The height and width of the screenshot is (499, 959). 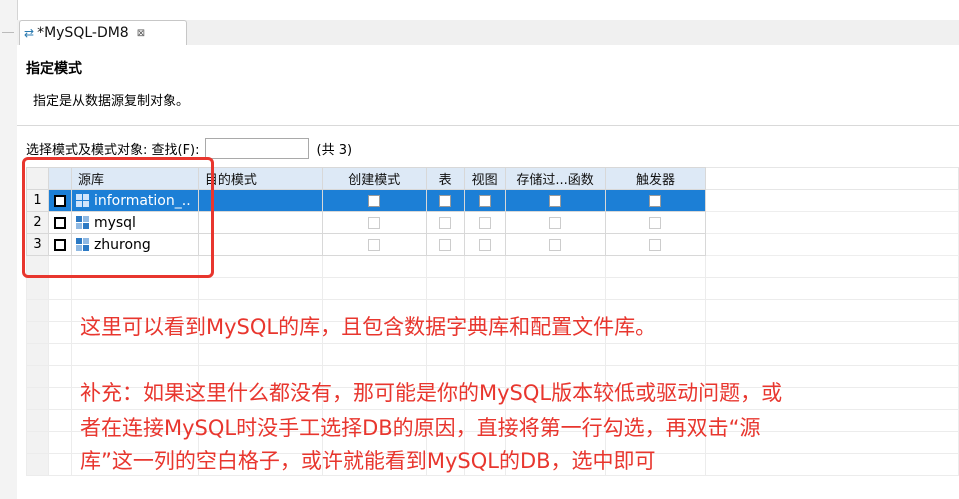 I want to click on annotation-line-1: 这里可以看到MySQL的库，且包含数据字典库和配置文件库。, so click(x=368, y=327).